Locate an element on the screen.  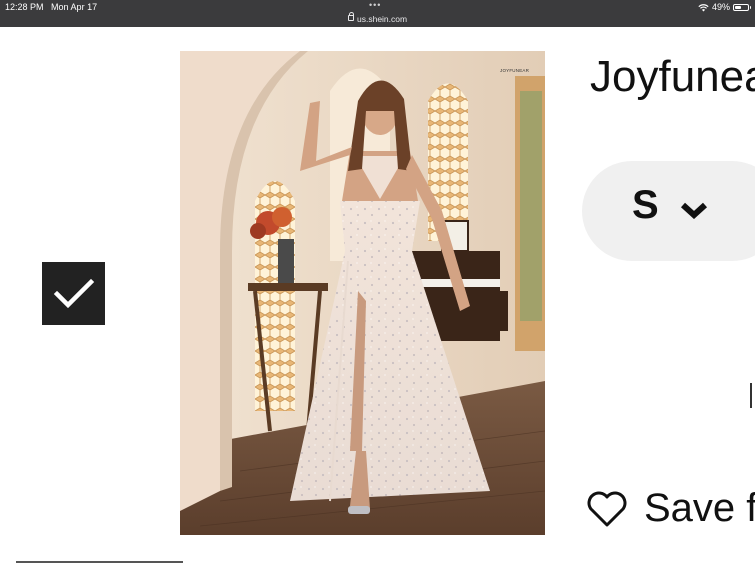
battery-icon is located at coordinates (742, 7).